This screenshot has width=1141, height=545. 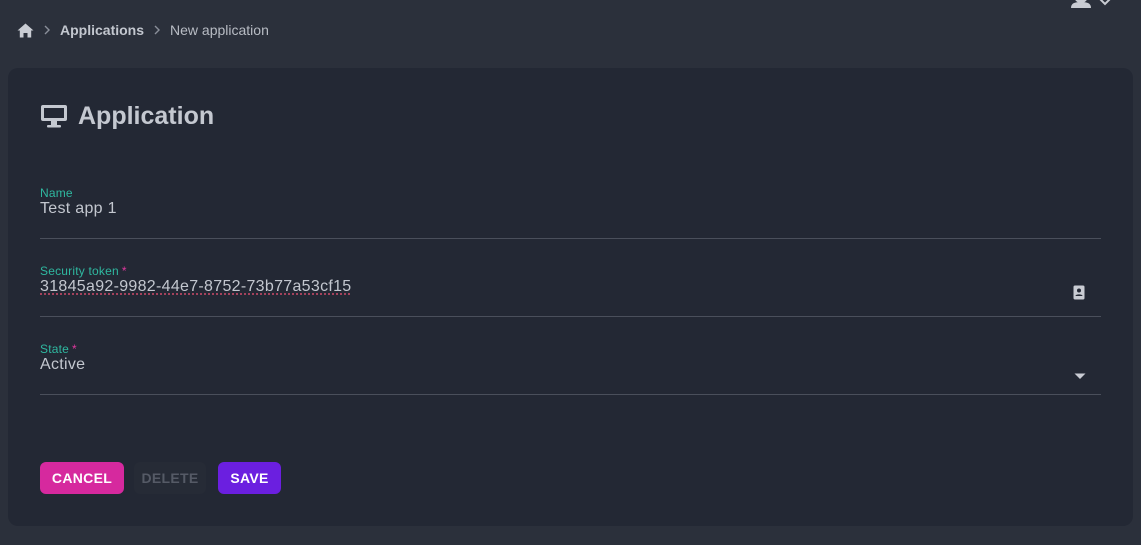 I want to click on user-icon, so click(x=1081, y=4).